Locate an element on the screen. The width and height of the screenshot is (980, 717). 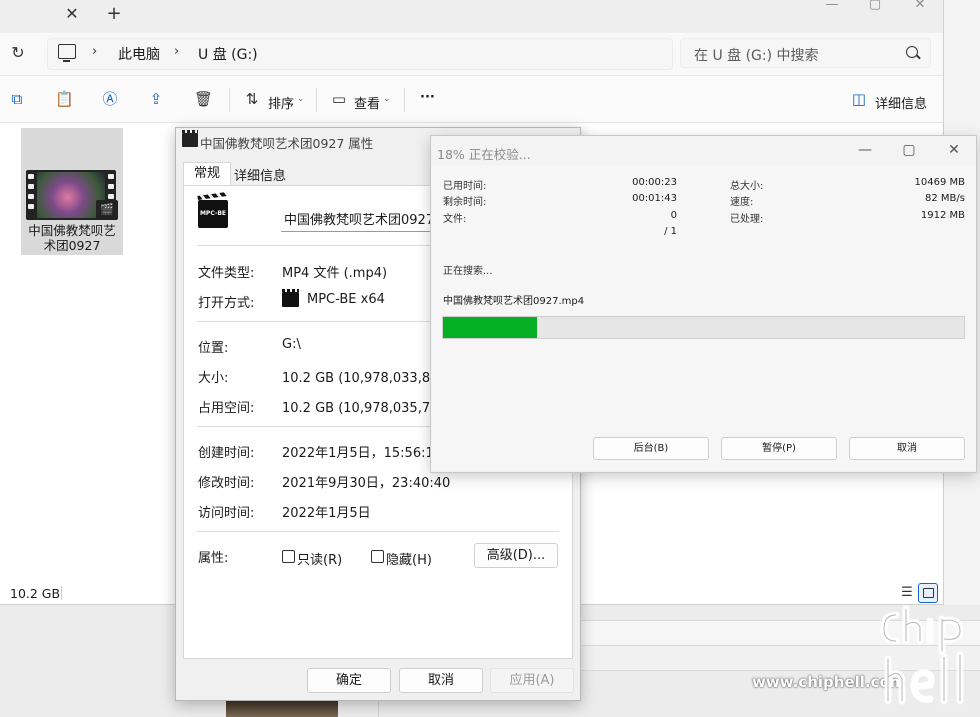
view-icon: ▭ is located at coordinates (339, 99).